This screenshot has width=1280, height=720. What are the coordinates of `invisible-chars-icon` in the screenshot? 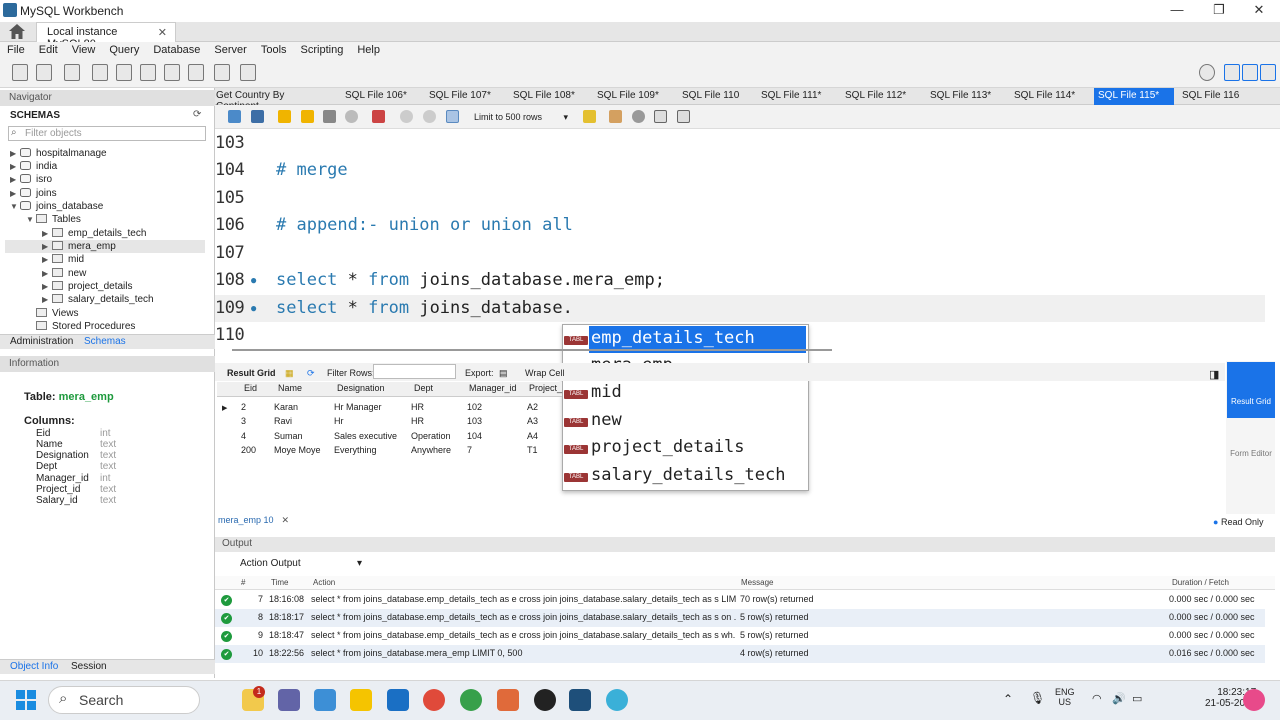 It's located at (660, 116).